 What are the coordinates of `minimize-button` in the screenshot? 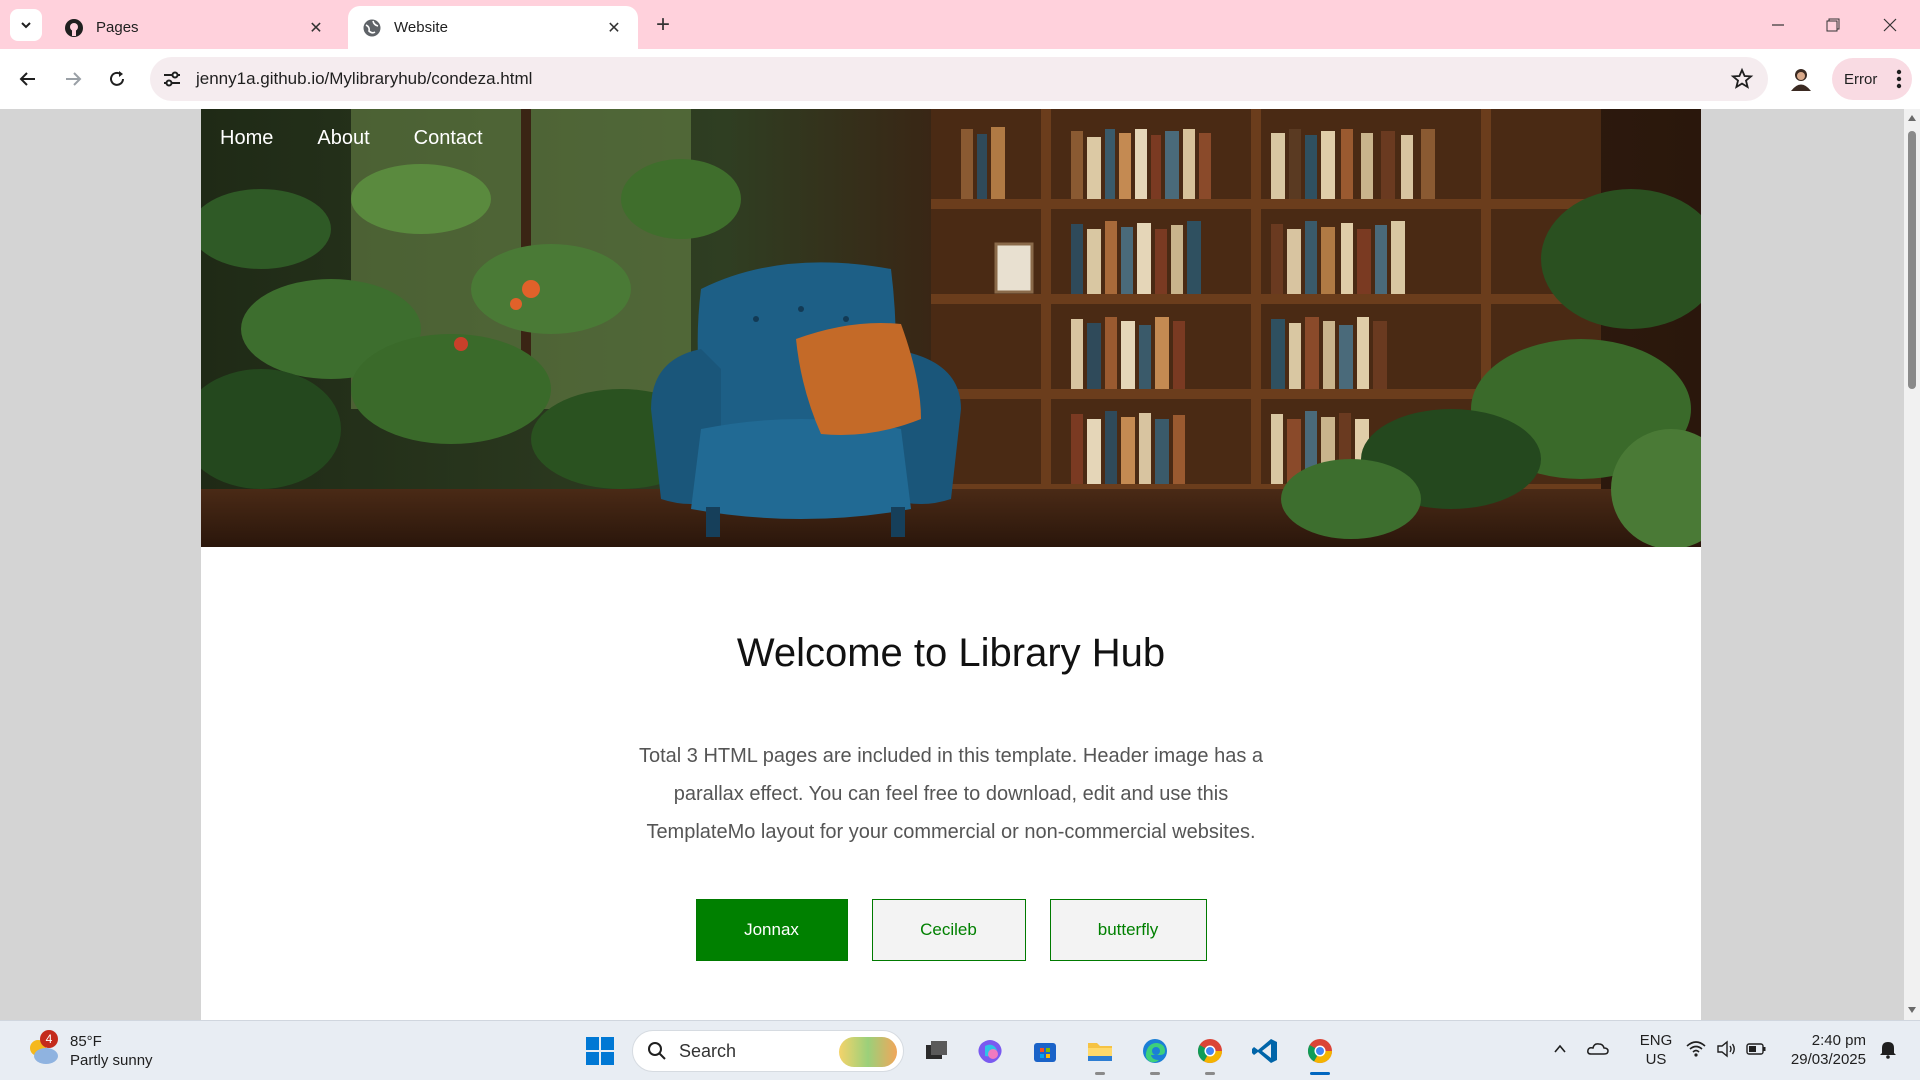 It's located at (1778, 25).